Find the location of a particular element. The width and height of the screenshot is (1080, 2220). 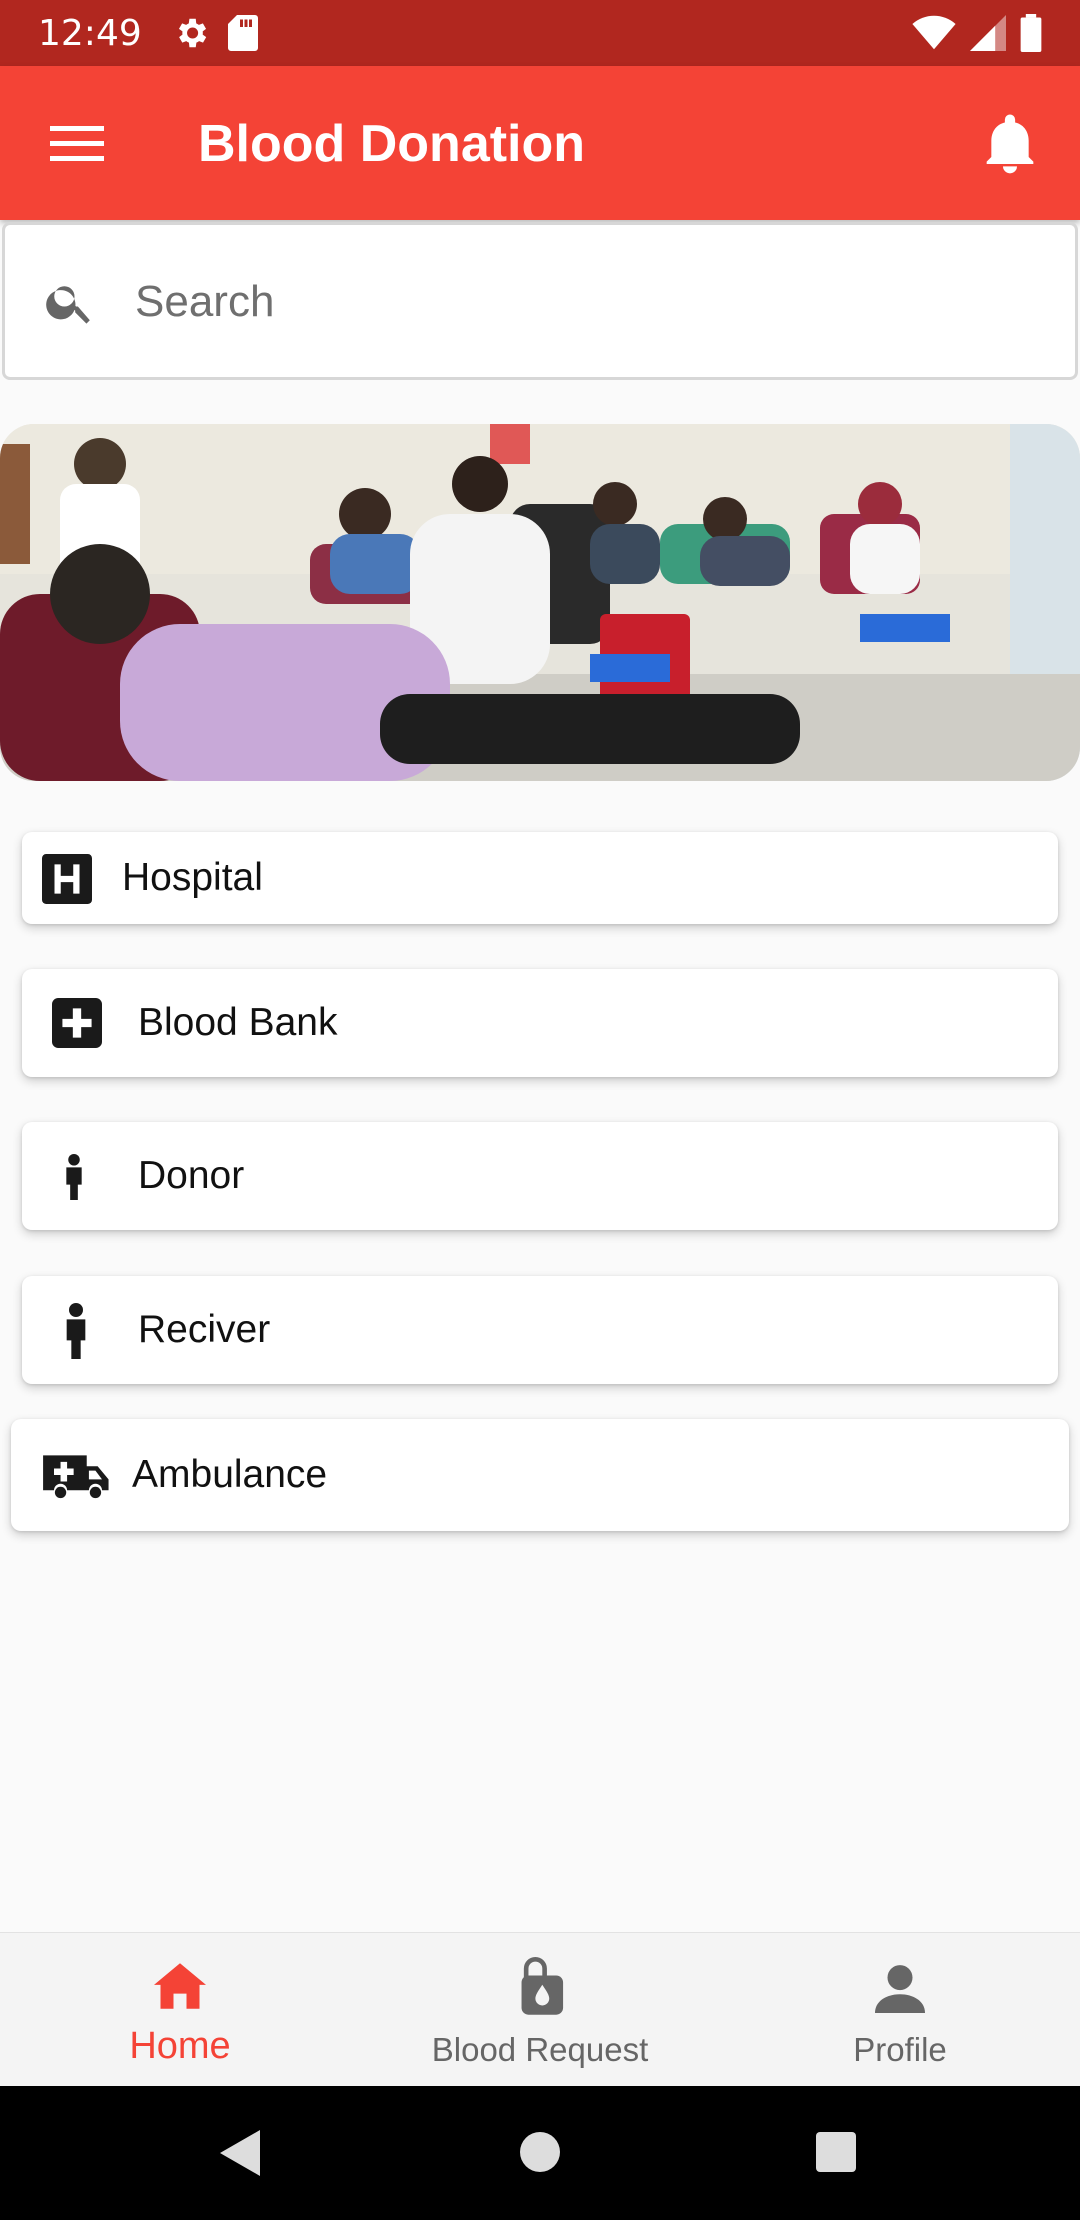

wifi-icon is located at coordinates (934, 32).